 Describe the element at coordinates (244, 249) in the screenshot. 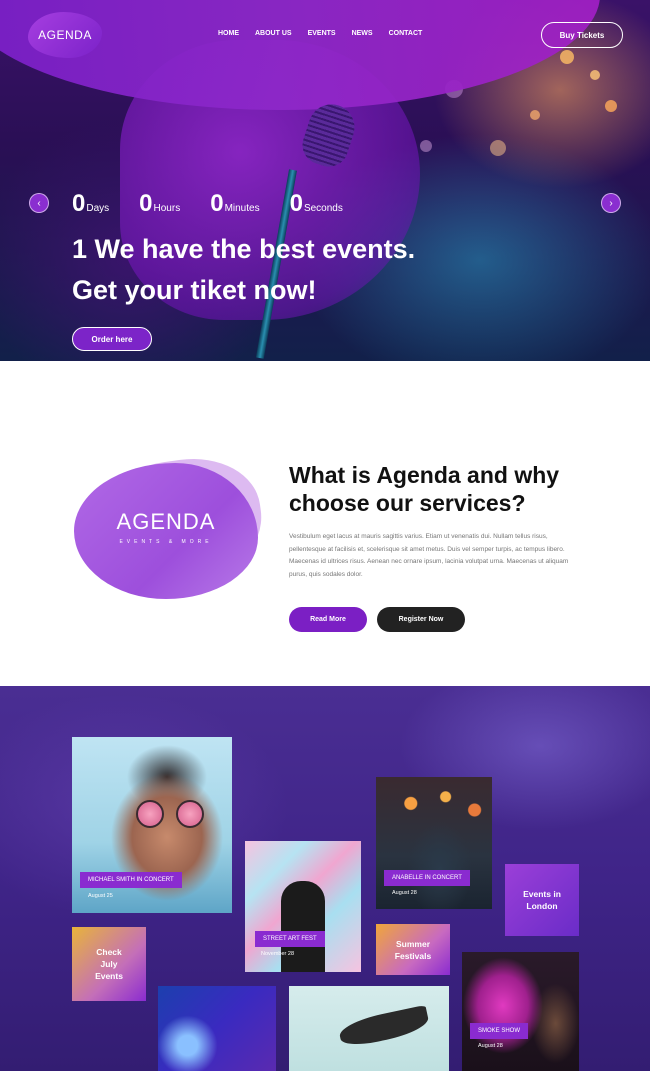

I see `hero-headline-line1: 1 We have the best events.` at that location.